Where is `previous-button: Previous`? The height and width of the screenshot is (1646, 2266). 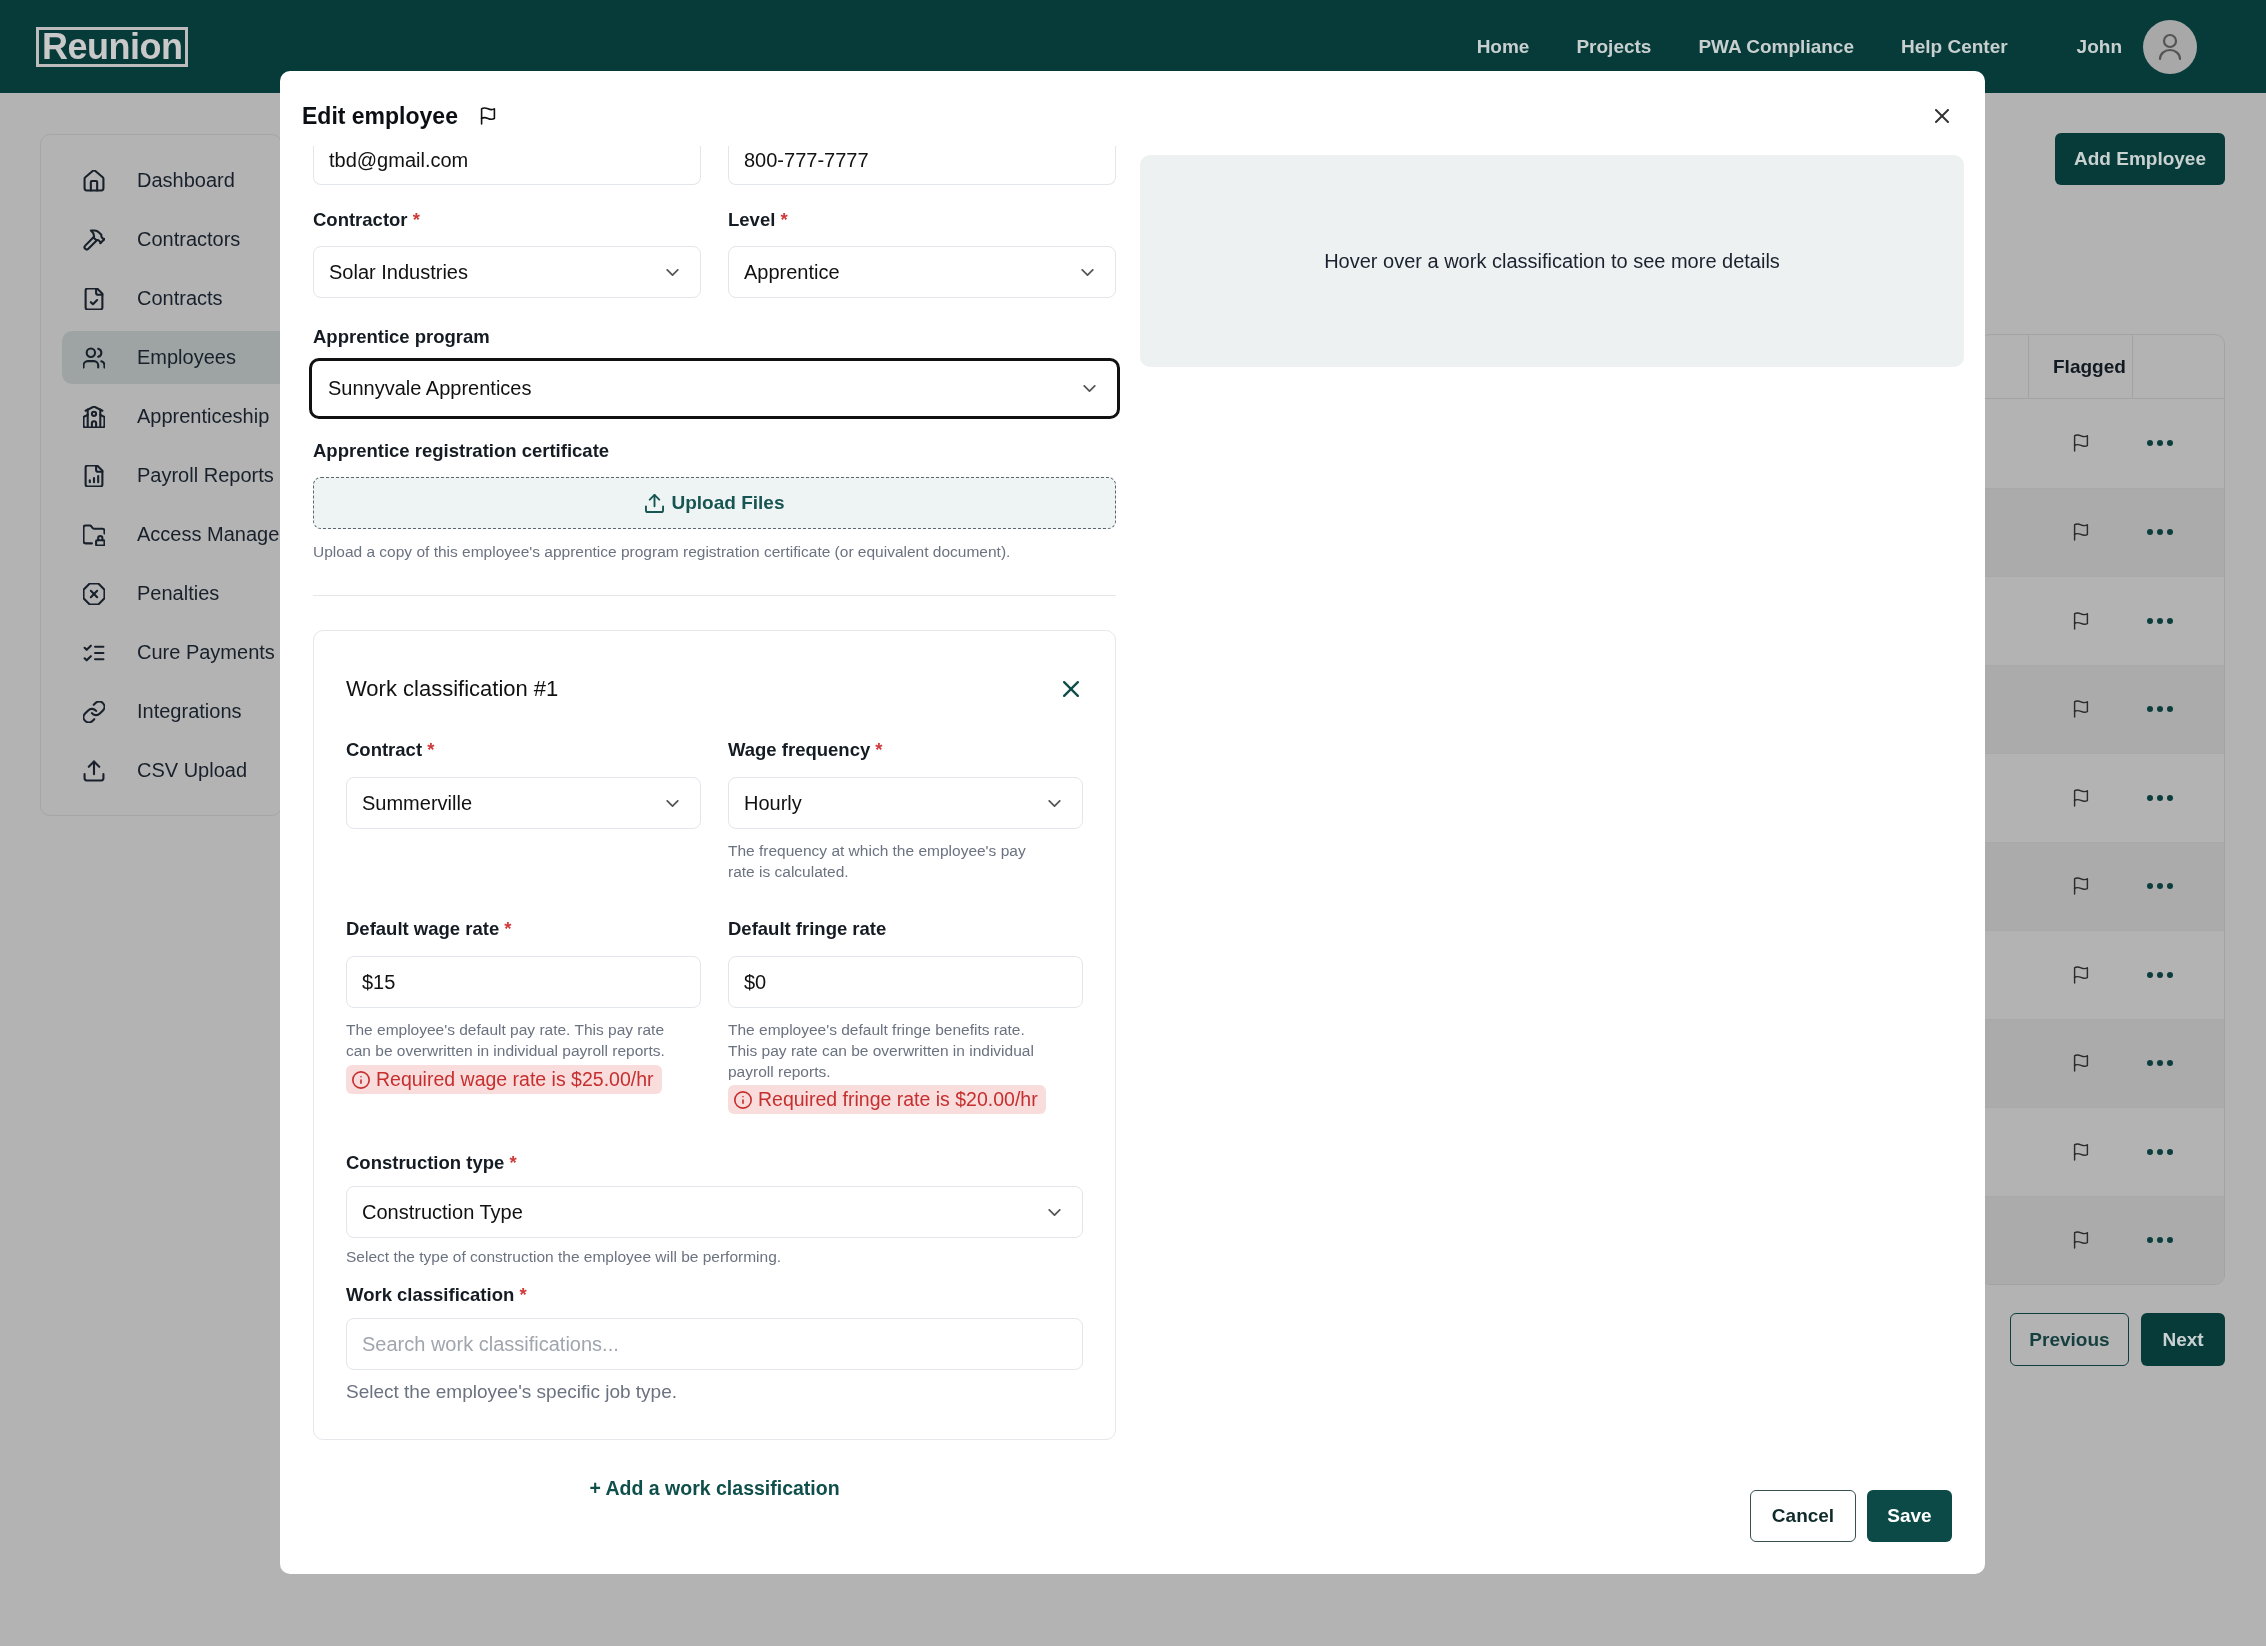
previous-button: Previous is located at coordinates (2069, 1339).